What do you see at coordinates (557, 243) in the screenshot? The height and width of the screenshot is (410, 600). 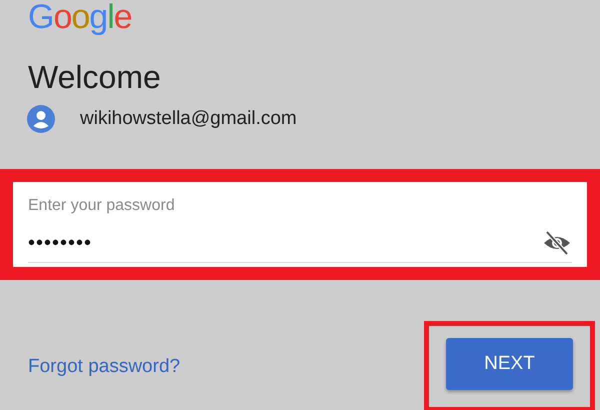 I see `hide-password-icon` at bounding box center [557, 243].